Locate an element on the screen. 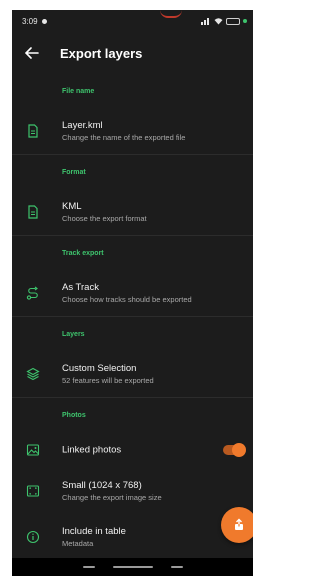  arrow-left-icon is located at coordinates (32, 53).